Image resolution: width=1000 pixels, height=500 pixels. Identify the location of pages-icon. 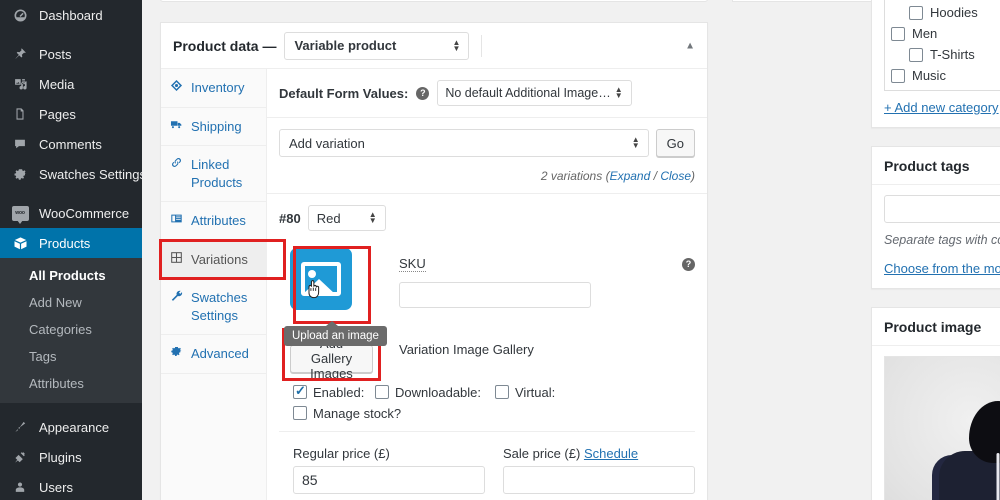
(20, 114).